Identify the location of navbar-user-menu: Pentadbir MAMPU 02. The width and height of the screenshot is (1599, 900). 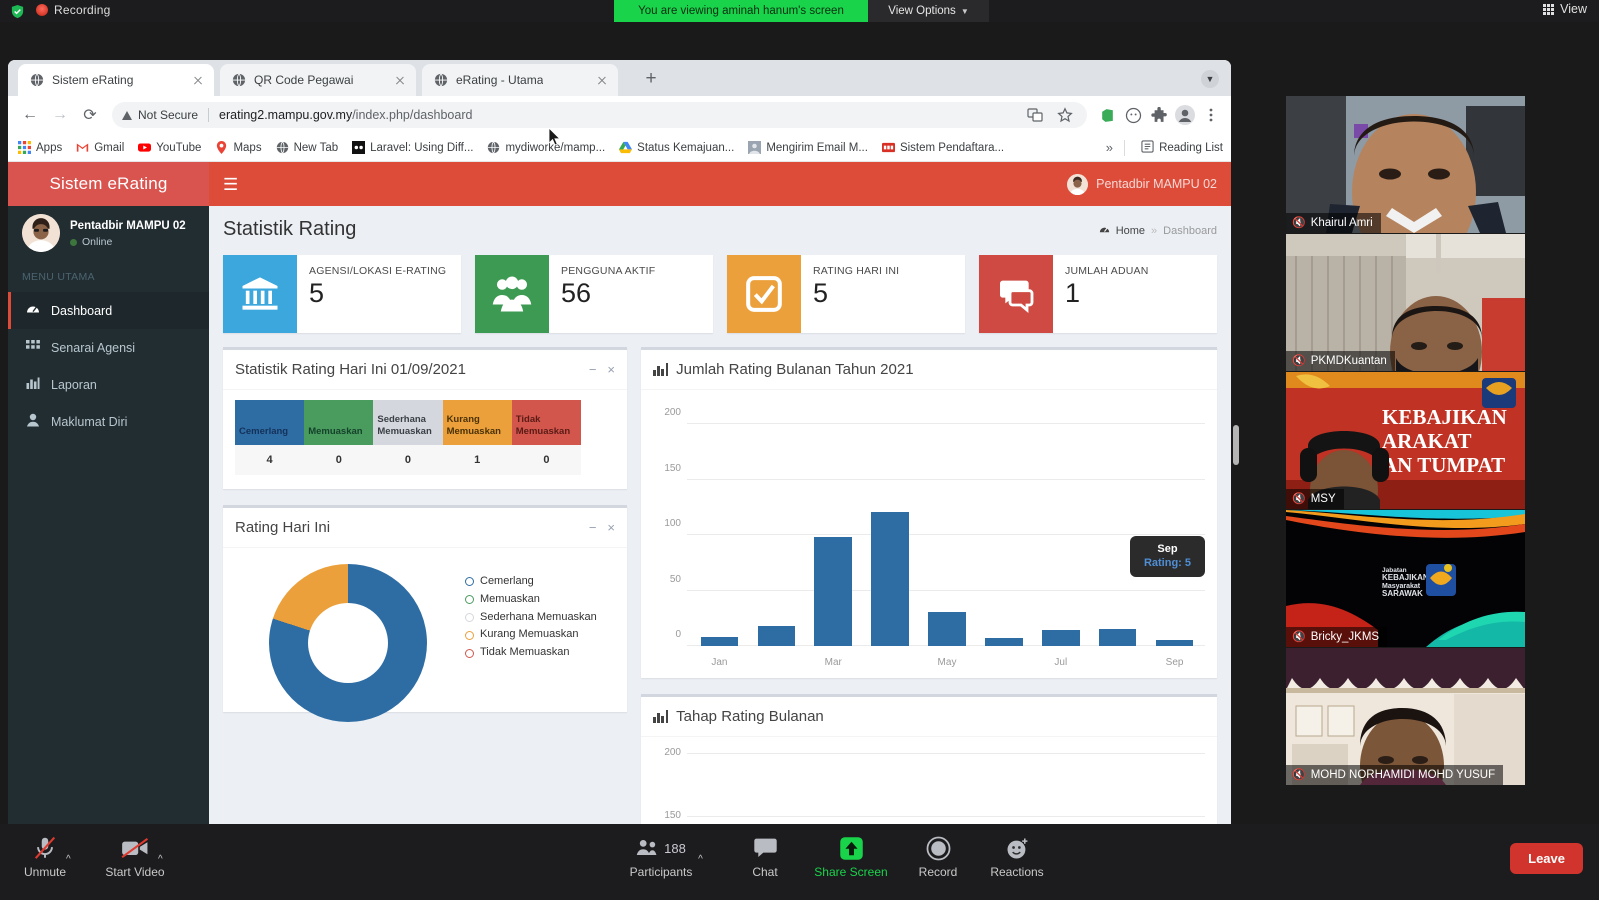
(1142, 184).